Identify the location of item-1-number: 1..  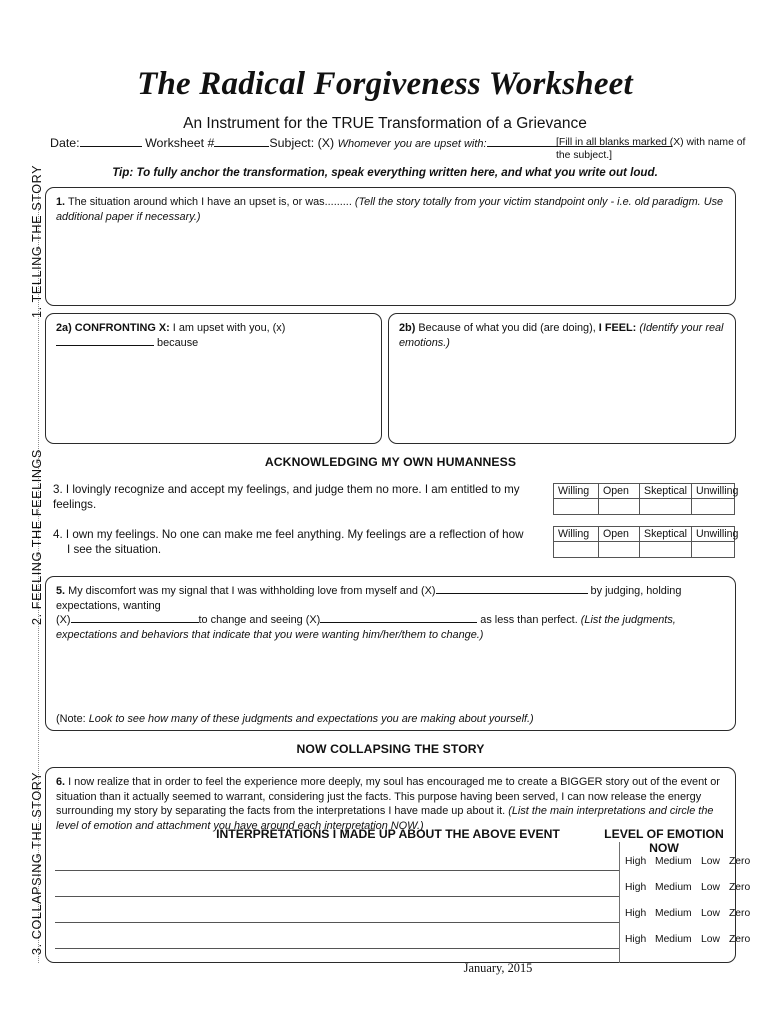
(61, 202).